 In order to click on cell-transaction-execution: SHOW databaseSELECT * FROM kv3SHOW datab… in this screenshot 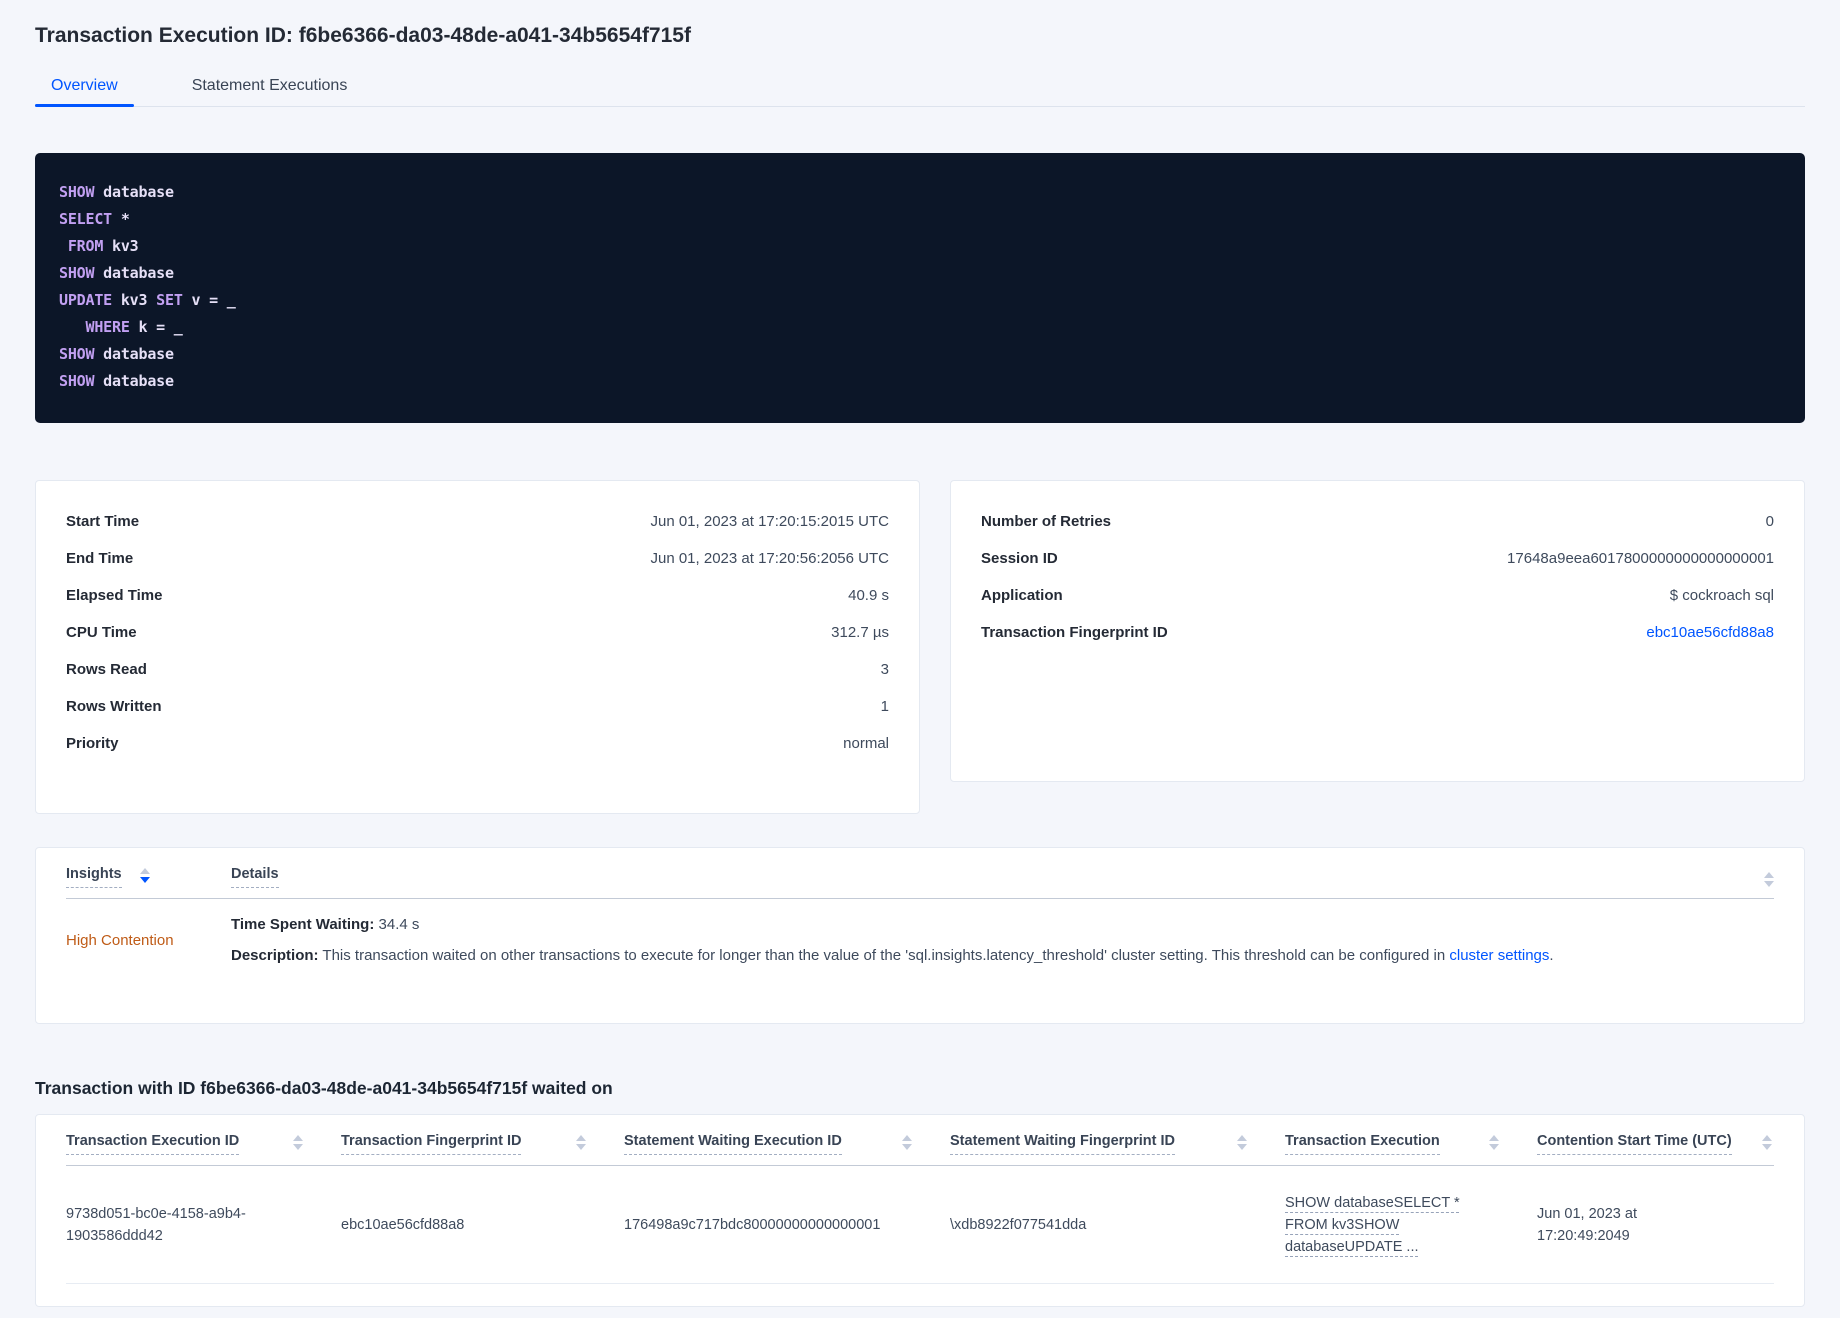, I will do `click(1411, 1225)`.